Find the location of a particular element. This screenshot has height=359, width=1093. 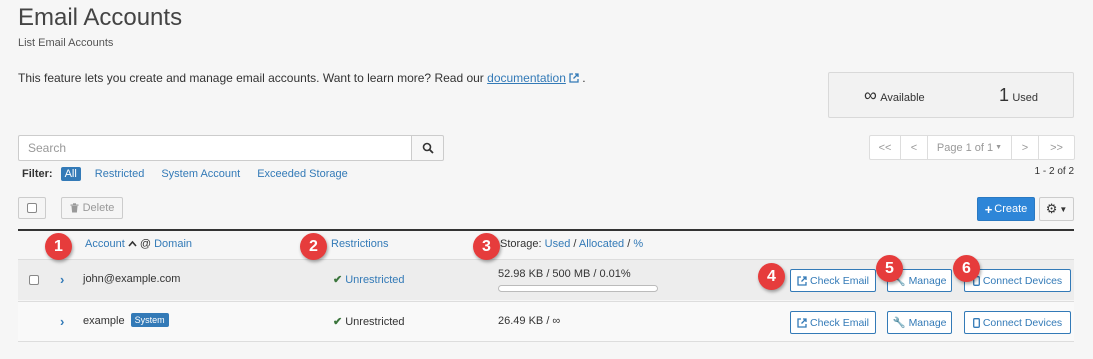

row-checkbox is located at coordinates (34, 280).